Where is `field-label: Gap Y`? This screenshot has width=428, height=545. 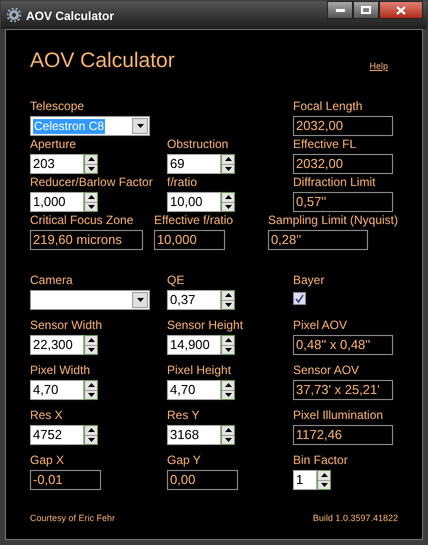
field-label: Gap Y is located at coordinates (184, 460).